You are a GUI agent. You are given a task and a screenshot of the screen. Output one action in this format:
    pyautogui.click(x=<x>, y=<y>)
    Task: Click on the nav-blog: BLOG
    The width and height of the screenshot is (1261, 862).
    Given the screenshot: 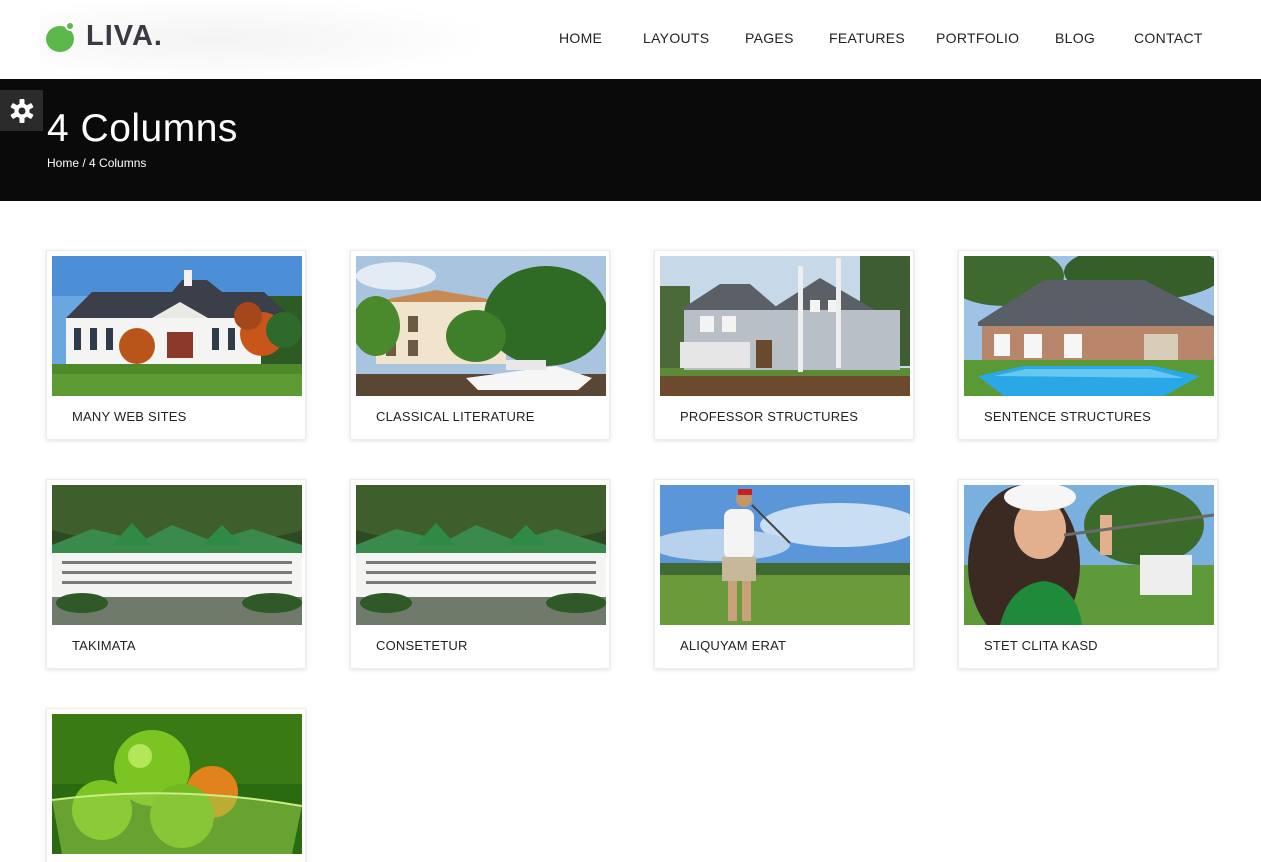 What is the action you would take?
    pyautogui.click(x=1075, y=38)
    